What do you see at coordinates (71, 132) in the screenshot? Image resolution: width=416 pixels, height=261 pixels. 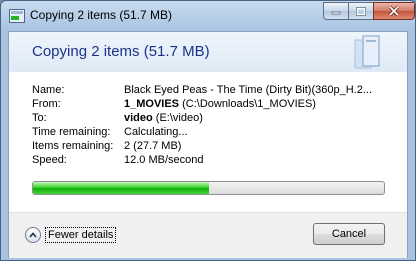 I see `time-remaining-label: Time remaining:` at bounding box center [71, 132].